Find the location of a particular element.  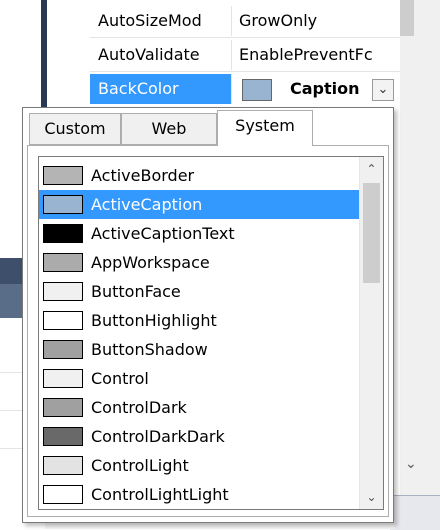

color-list-item: Control is located at coordinates (199, 378).